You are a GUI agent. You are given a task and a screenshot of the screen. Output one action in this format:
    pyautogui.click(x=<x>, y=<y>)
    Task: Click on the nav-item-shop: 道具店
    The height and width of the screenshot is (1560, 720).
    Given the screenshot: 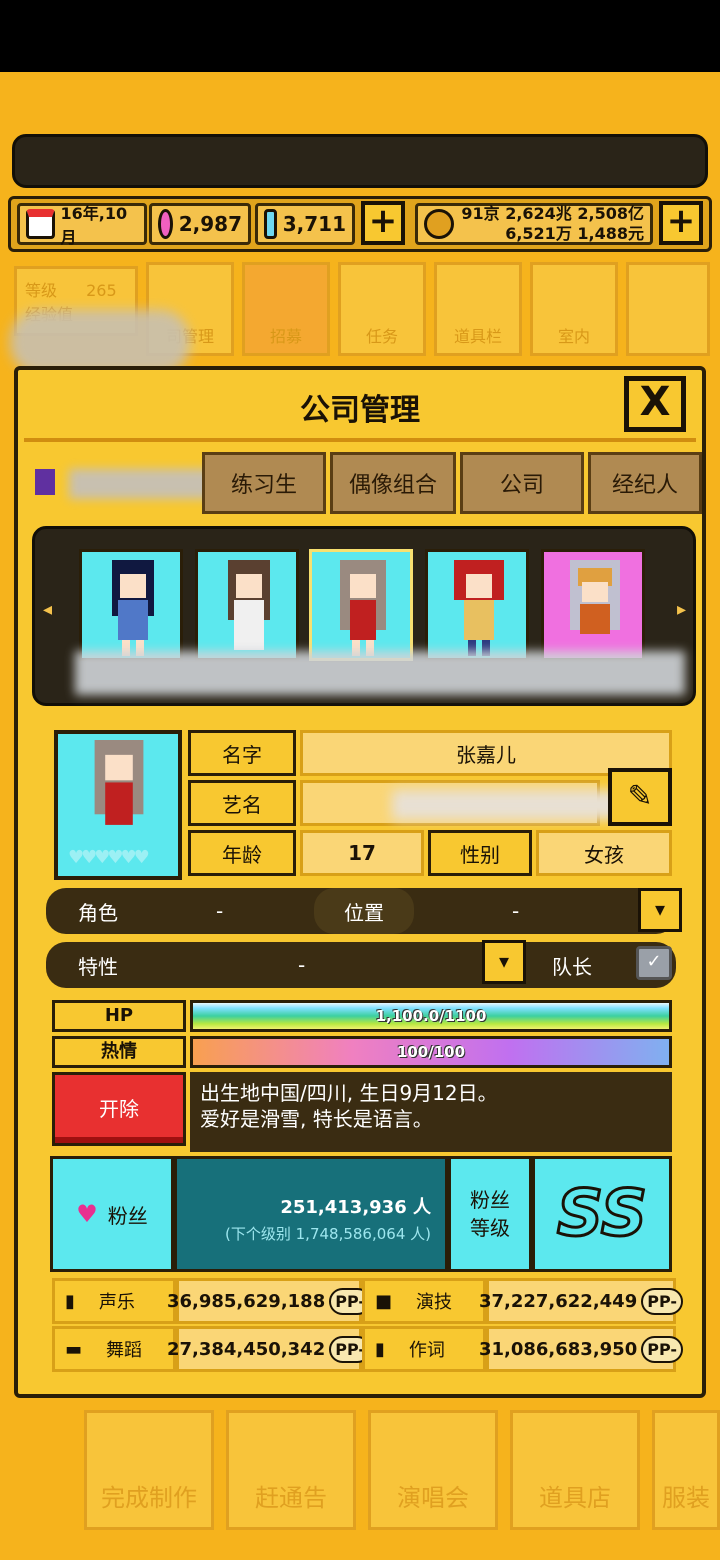 What is the action you would take?
    pyautogui.click(x=575, y=1470)
    